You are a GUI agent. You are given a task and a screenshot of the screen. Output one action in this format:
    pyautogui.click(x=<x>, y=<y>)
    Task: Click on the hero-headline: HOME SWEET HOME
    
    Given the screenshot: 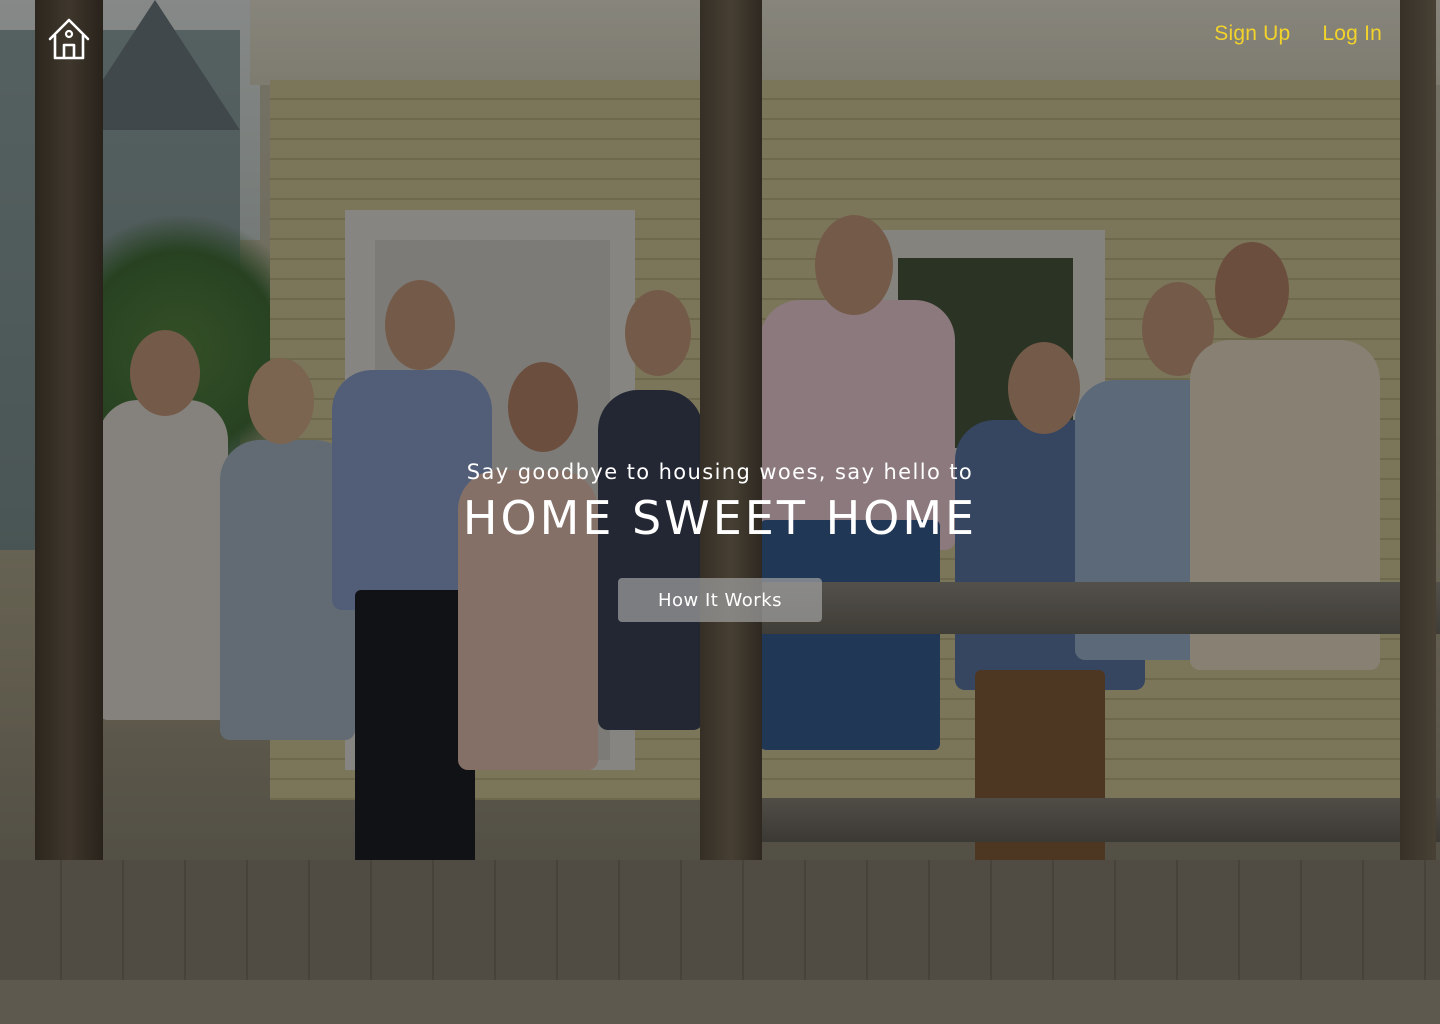 What is the action you would take?
    pyautogui.click(x=720, y=518)
    